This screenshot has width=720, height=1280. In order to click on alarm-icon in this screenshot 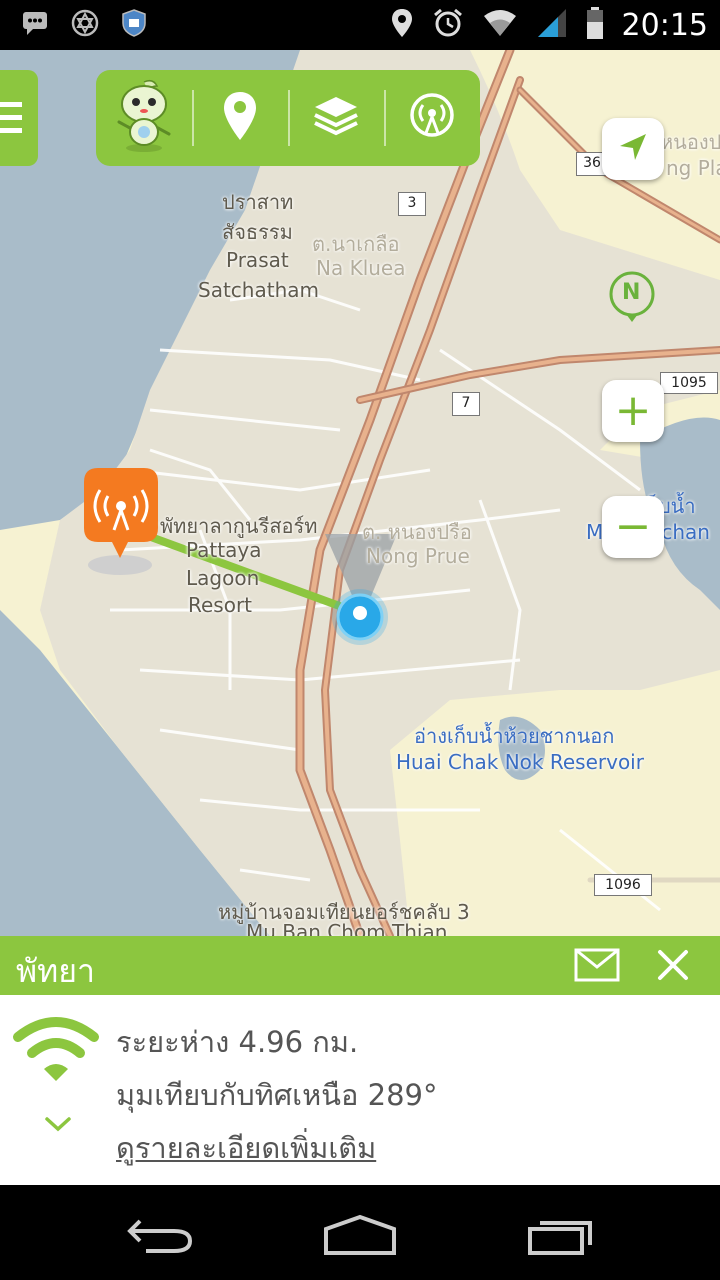, I will do `click(448, 25)`.